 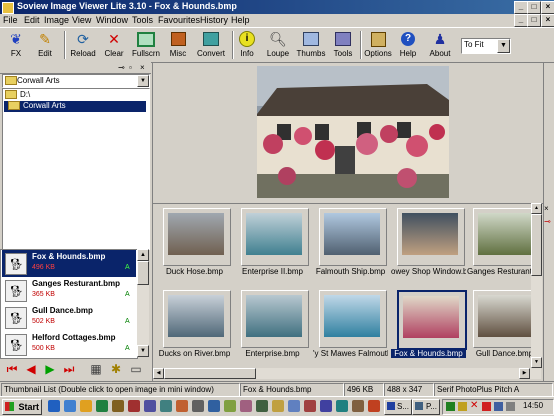 I want to click on file-list-scrollbar: ▲ ▼, so click(x=143, y=303).